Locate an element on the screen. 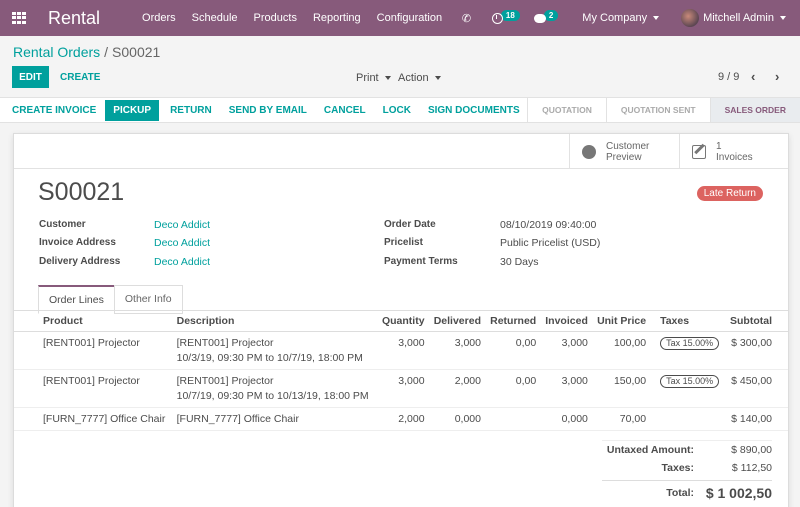  col-subtotal: Subtotal is located at coordinates (756, 321).